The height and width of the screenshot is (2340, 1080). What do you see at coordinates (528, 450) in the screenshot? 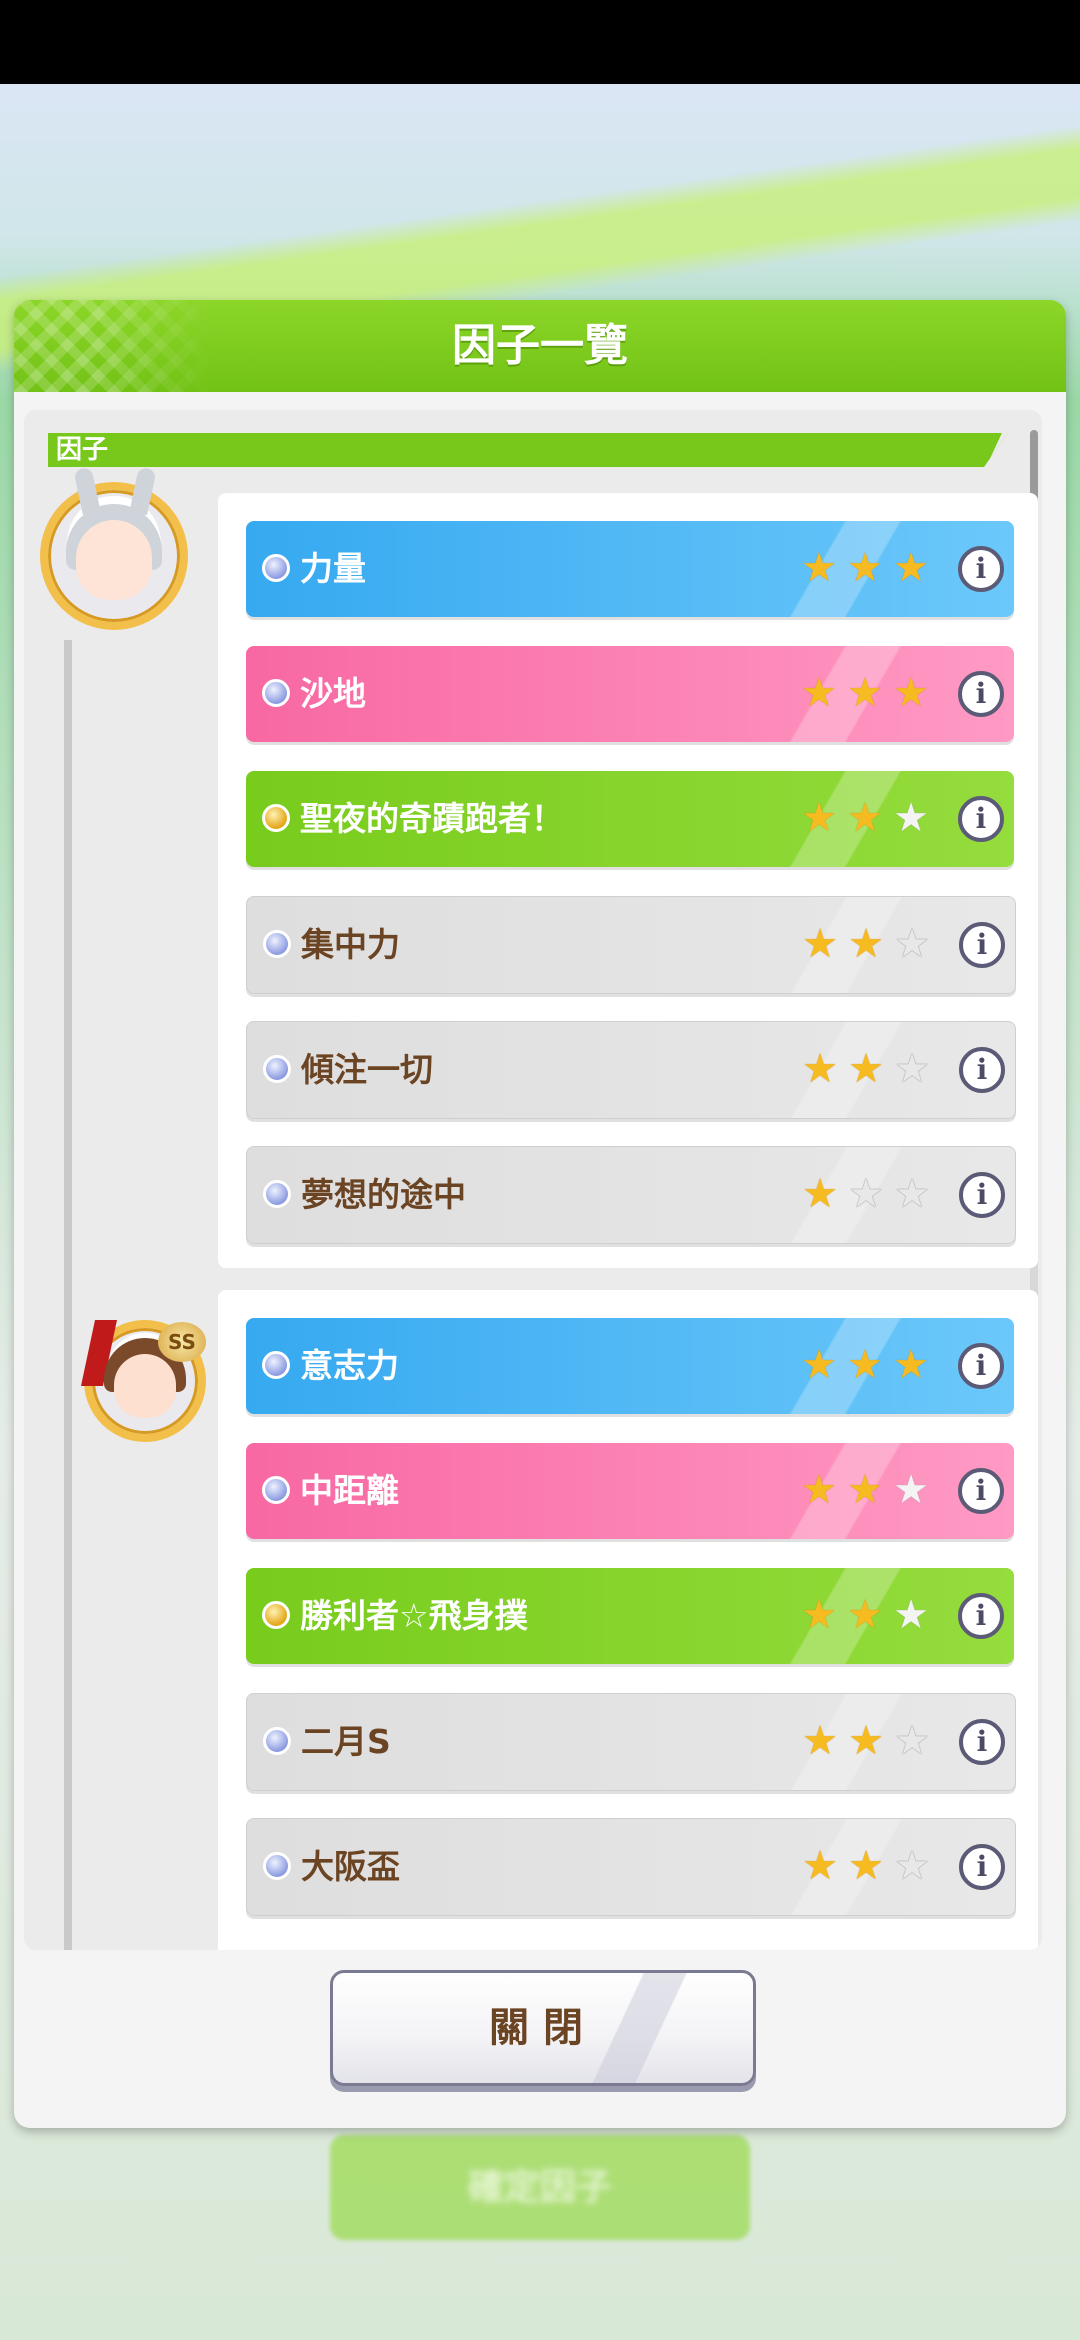
I see `section-header-bar: 因子` at bounding box center [528, 450].